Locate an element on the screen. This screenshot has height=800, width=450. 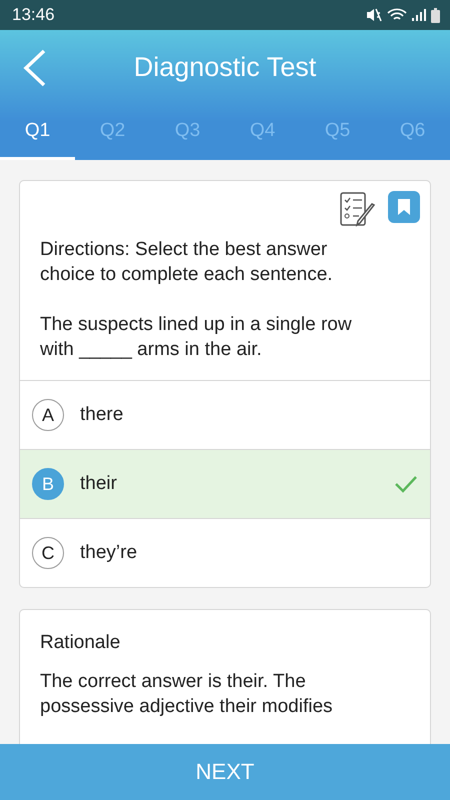
clock: 13:46 is located at coordinates (33, 15).